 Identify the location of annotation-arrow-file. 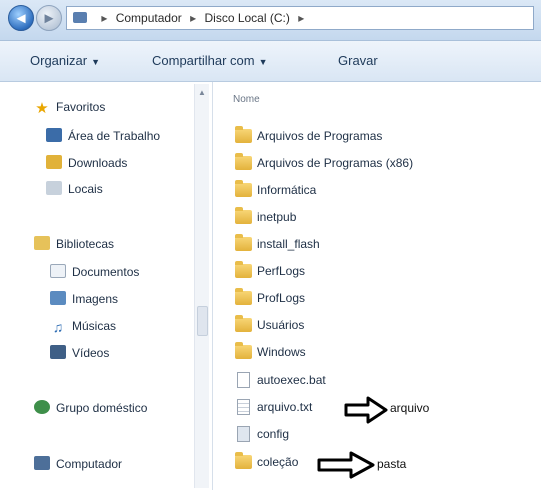
(366, 410).